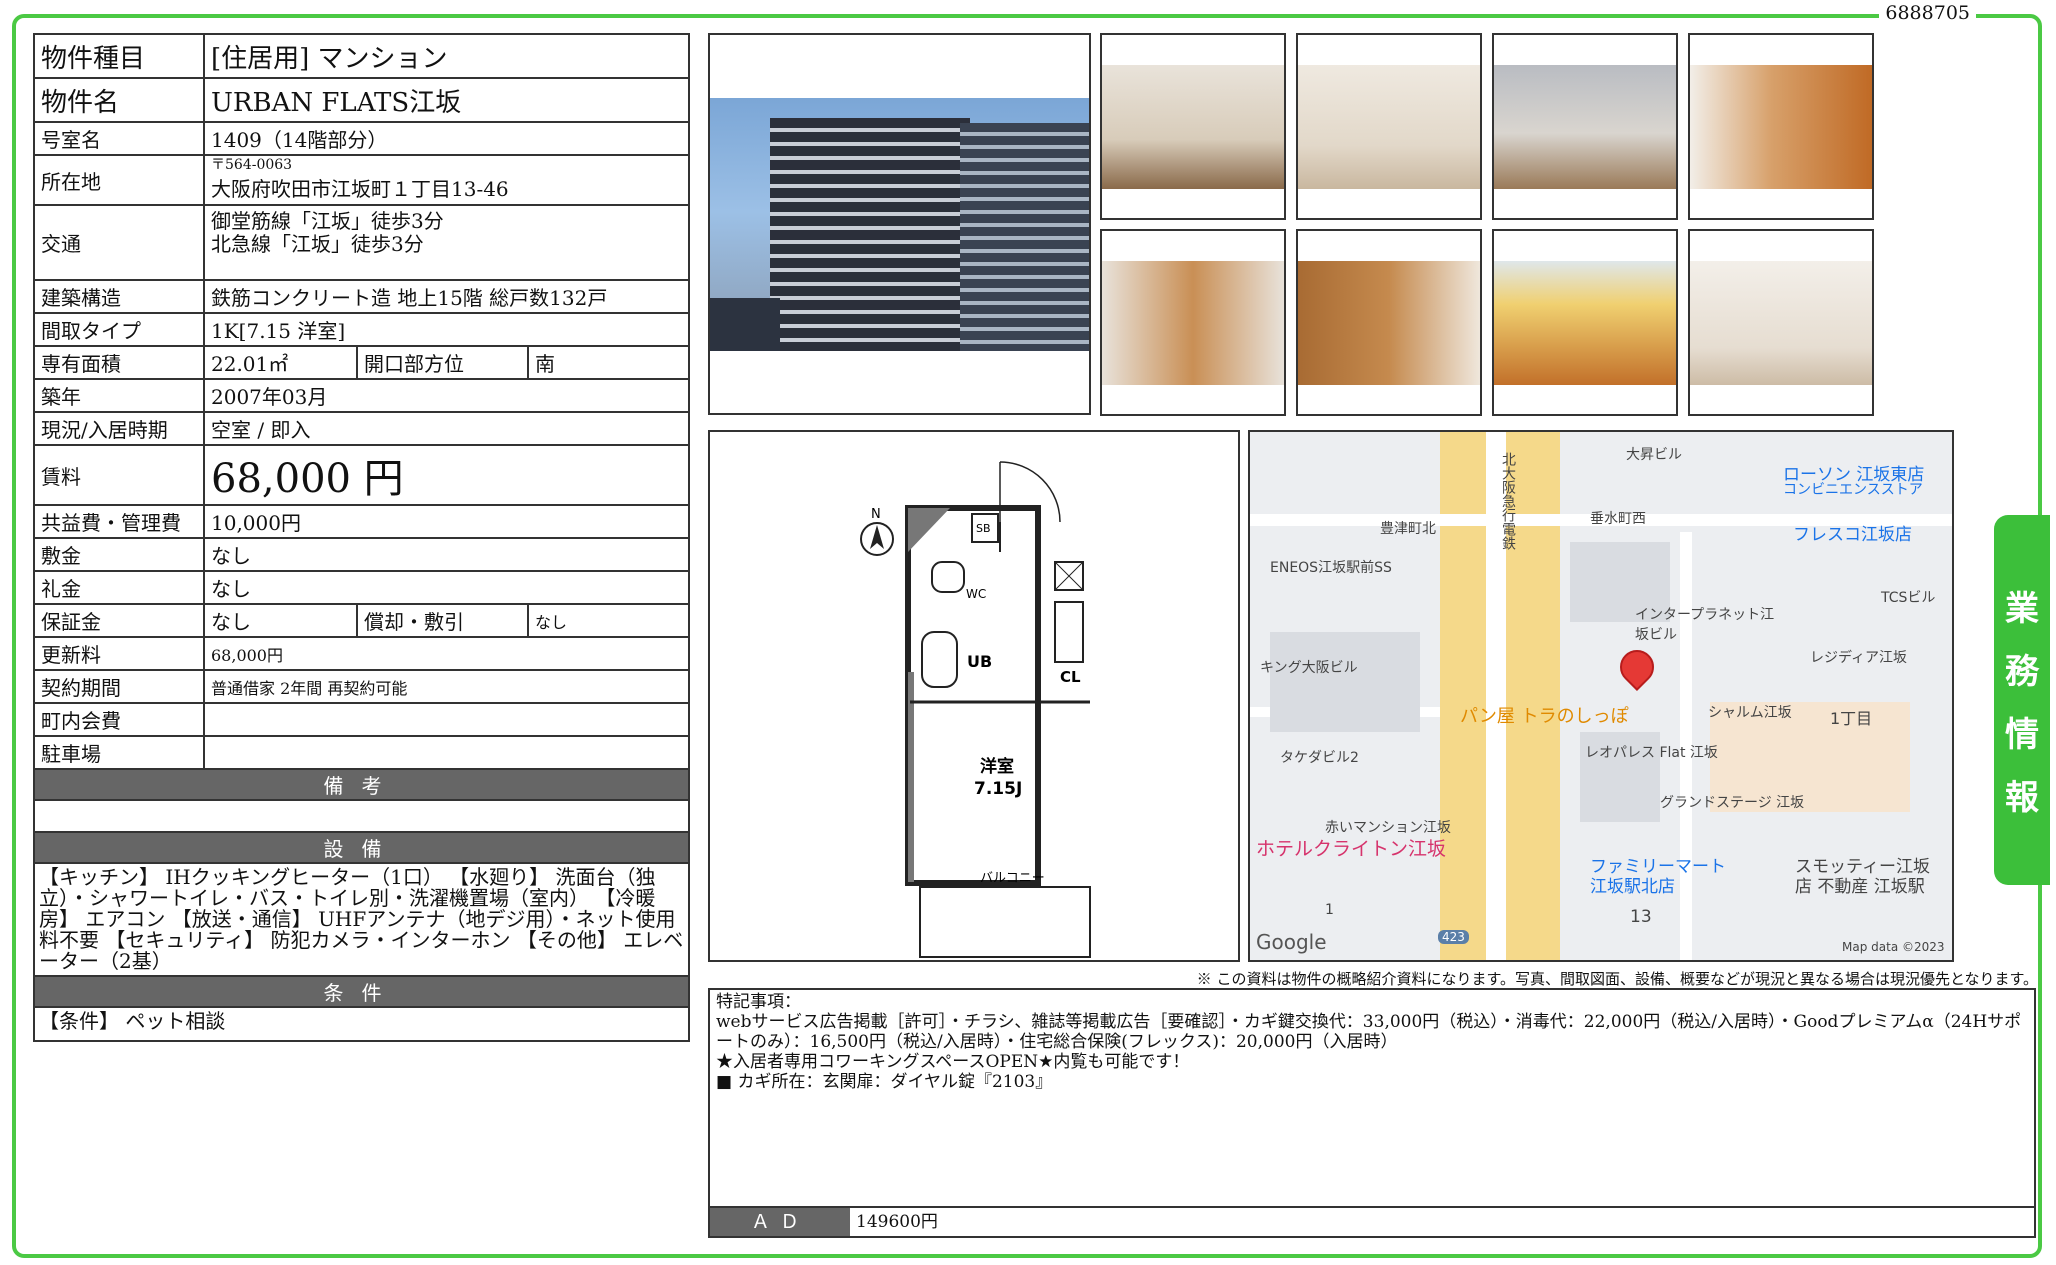  I want to click on parking-value, so click(446, 752).